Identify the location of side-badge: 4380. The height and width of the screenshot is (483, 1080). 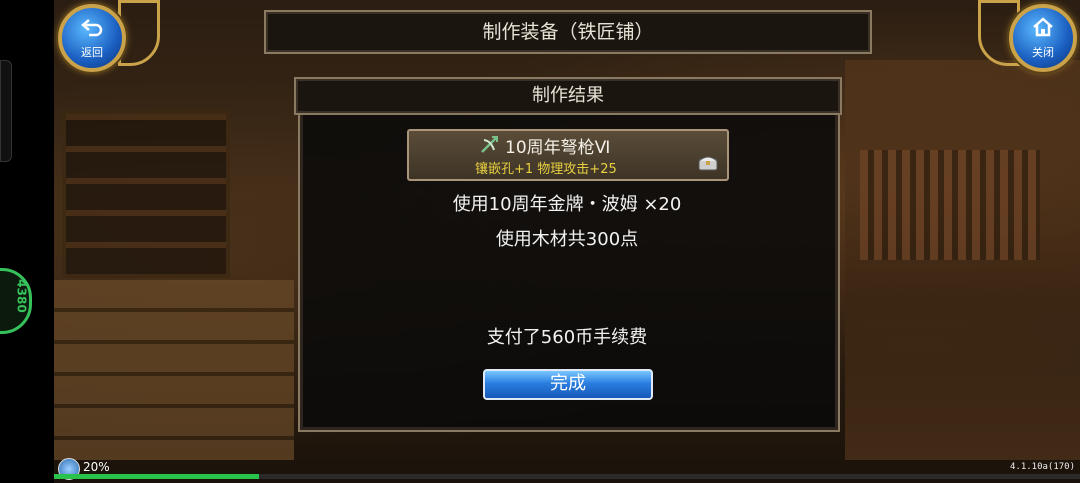
(16, 301).